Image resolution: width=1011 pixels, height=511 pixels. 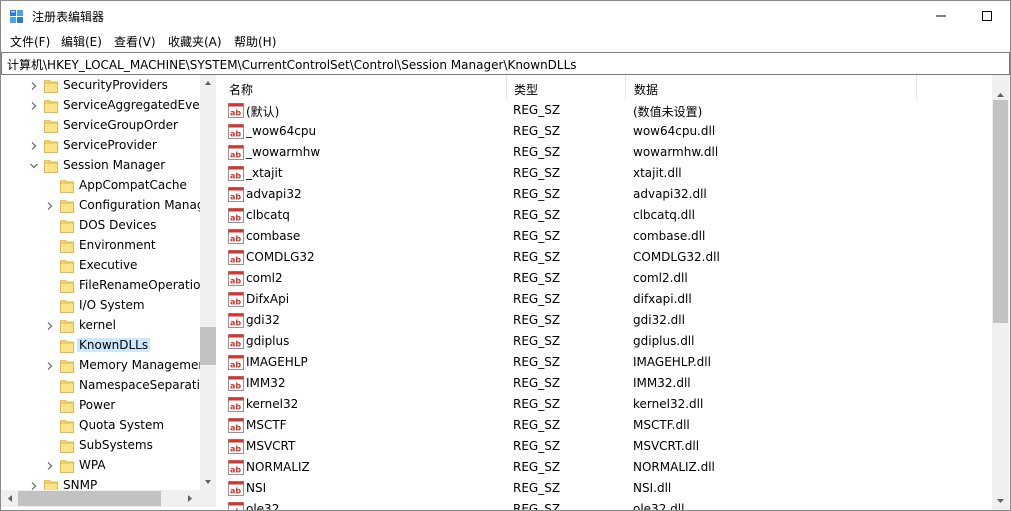 What do you see at coordinates (100, 186) in the screenshot?
I see `tree-node: AppCompatCache` at bounding box center [100, 186].